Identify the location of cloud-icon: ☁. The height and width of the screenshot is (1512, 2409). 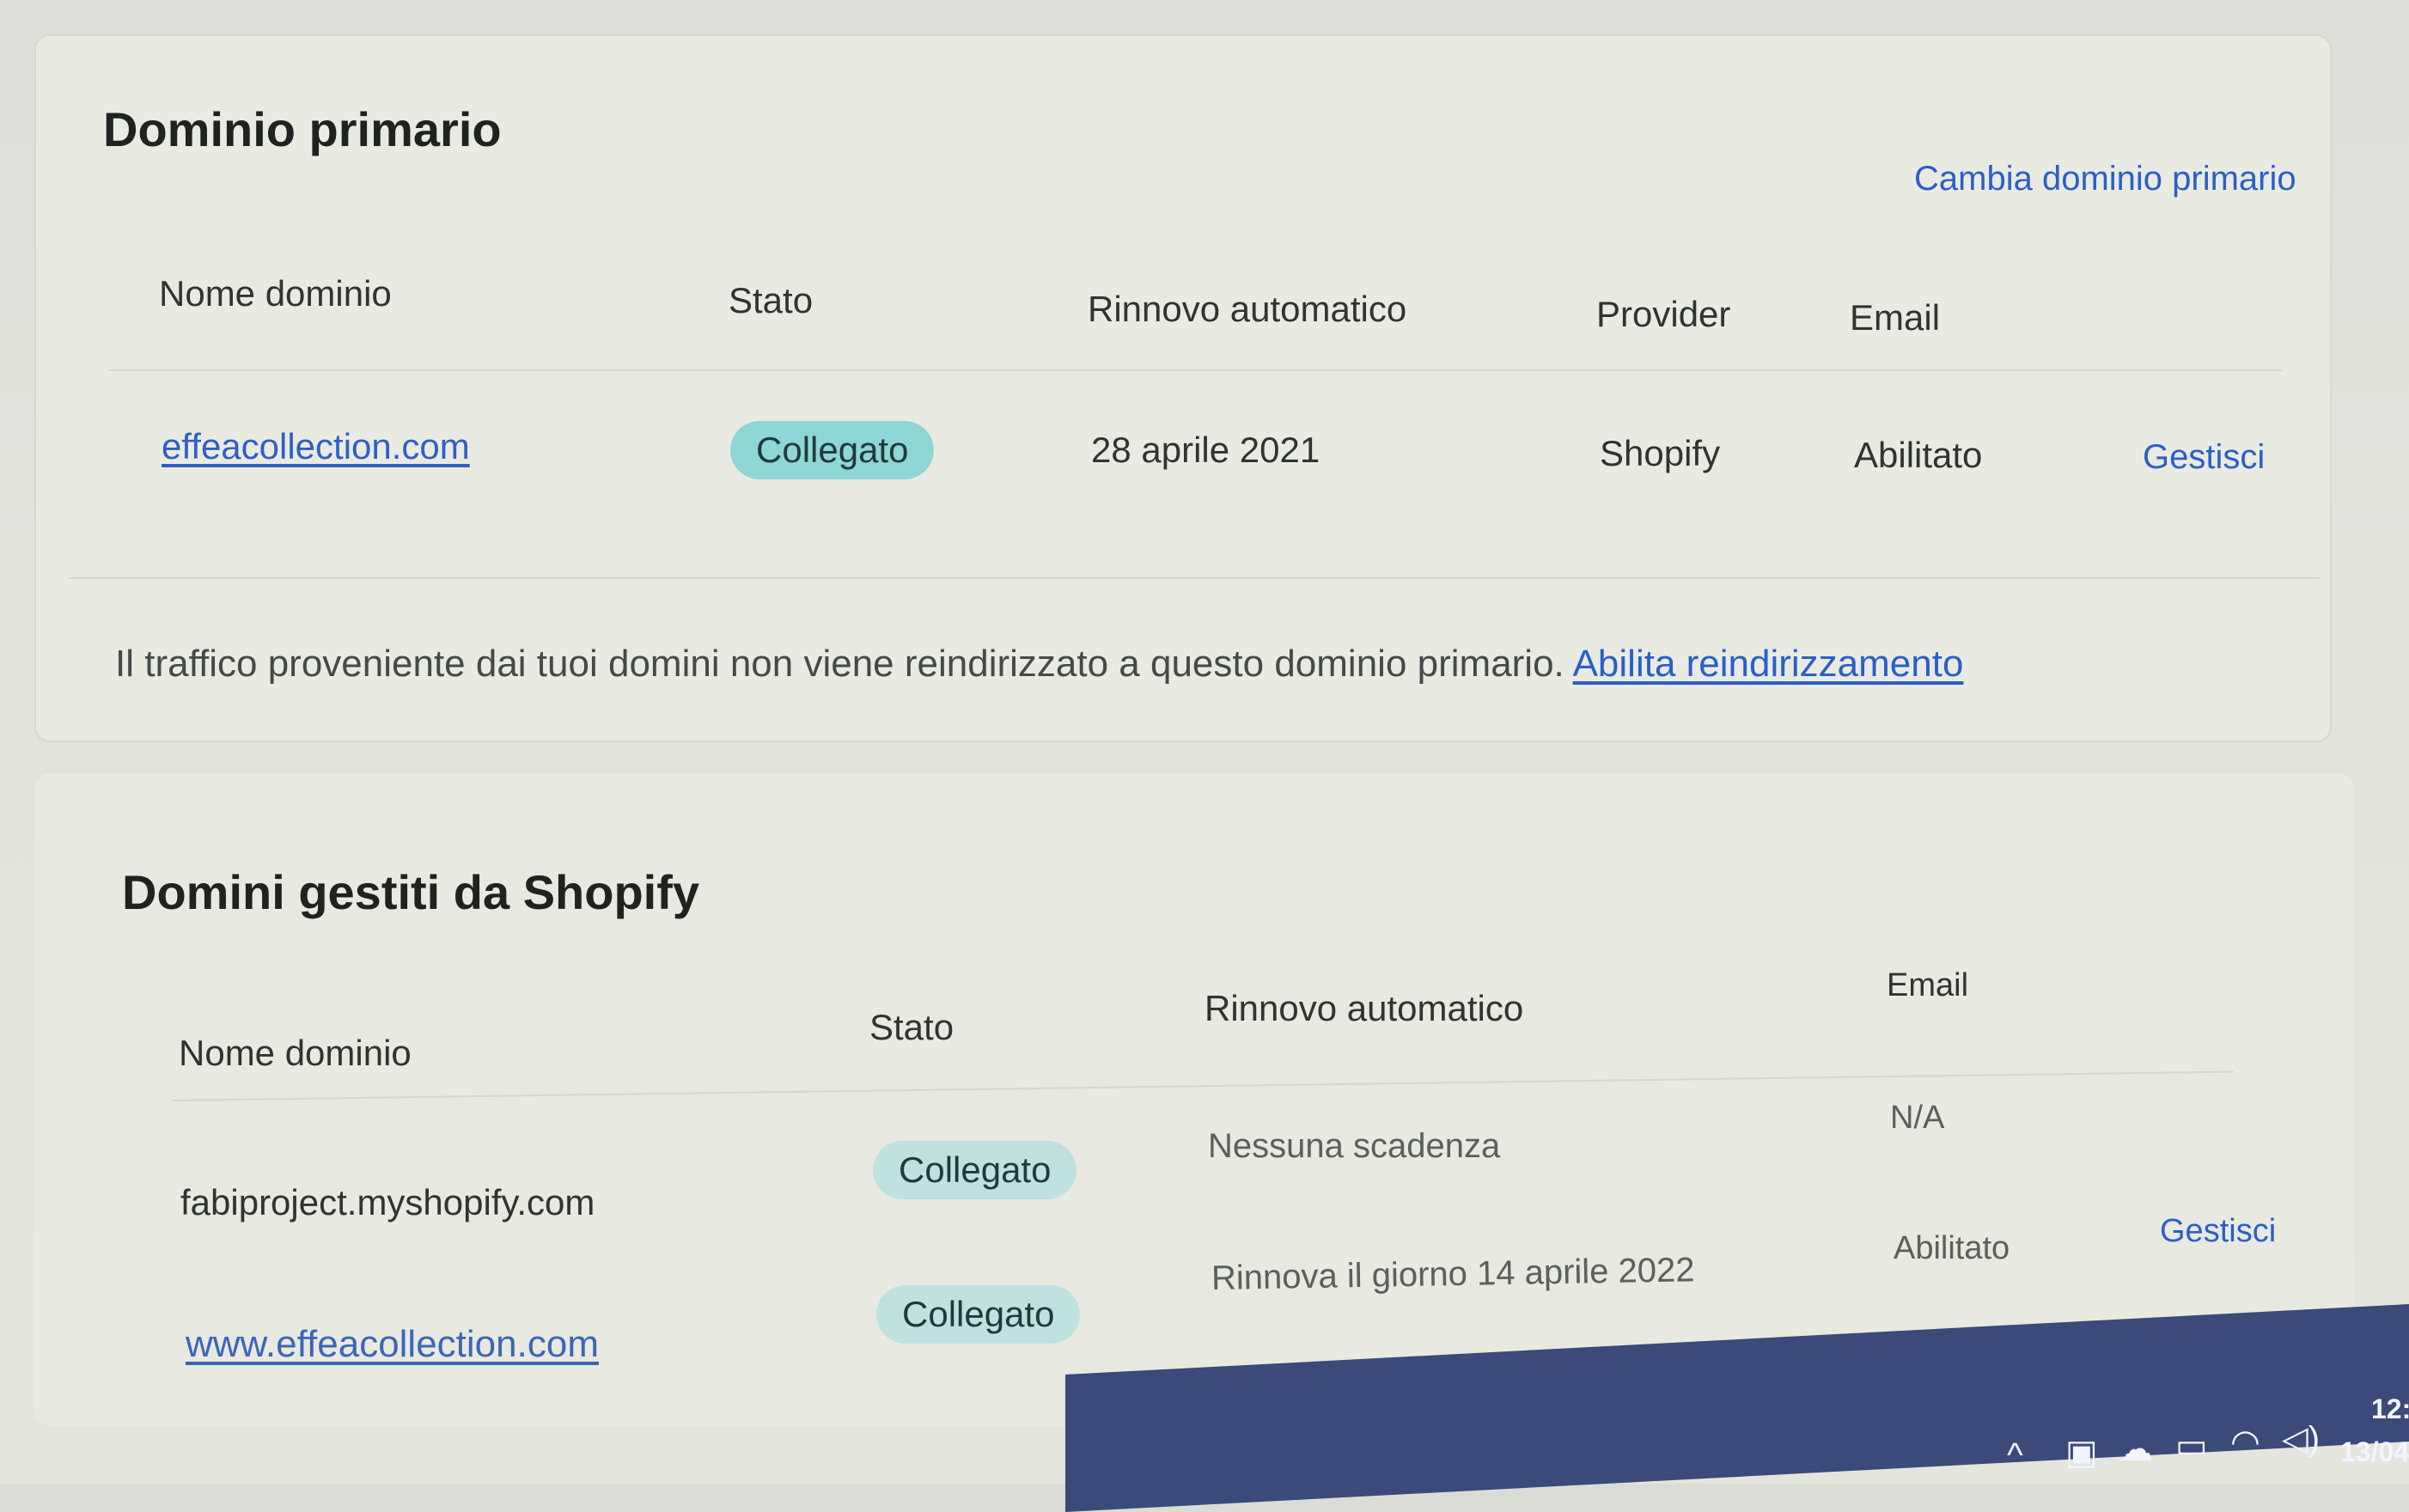
(2136, 1449).